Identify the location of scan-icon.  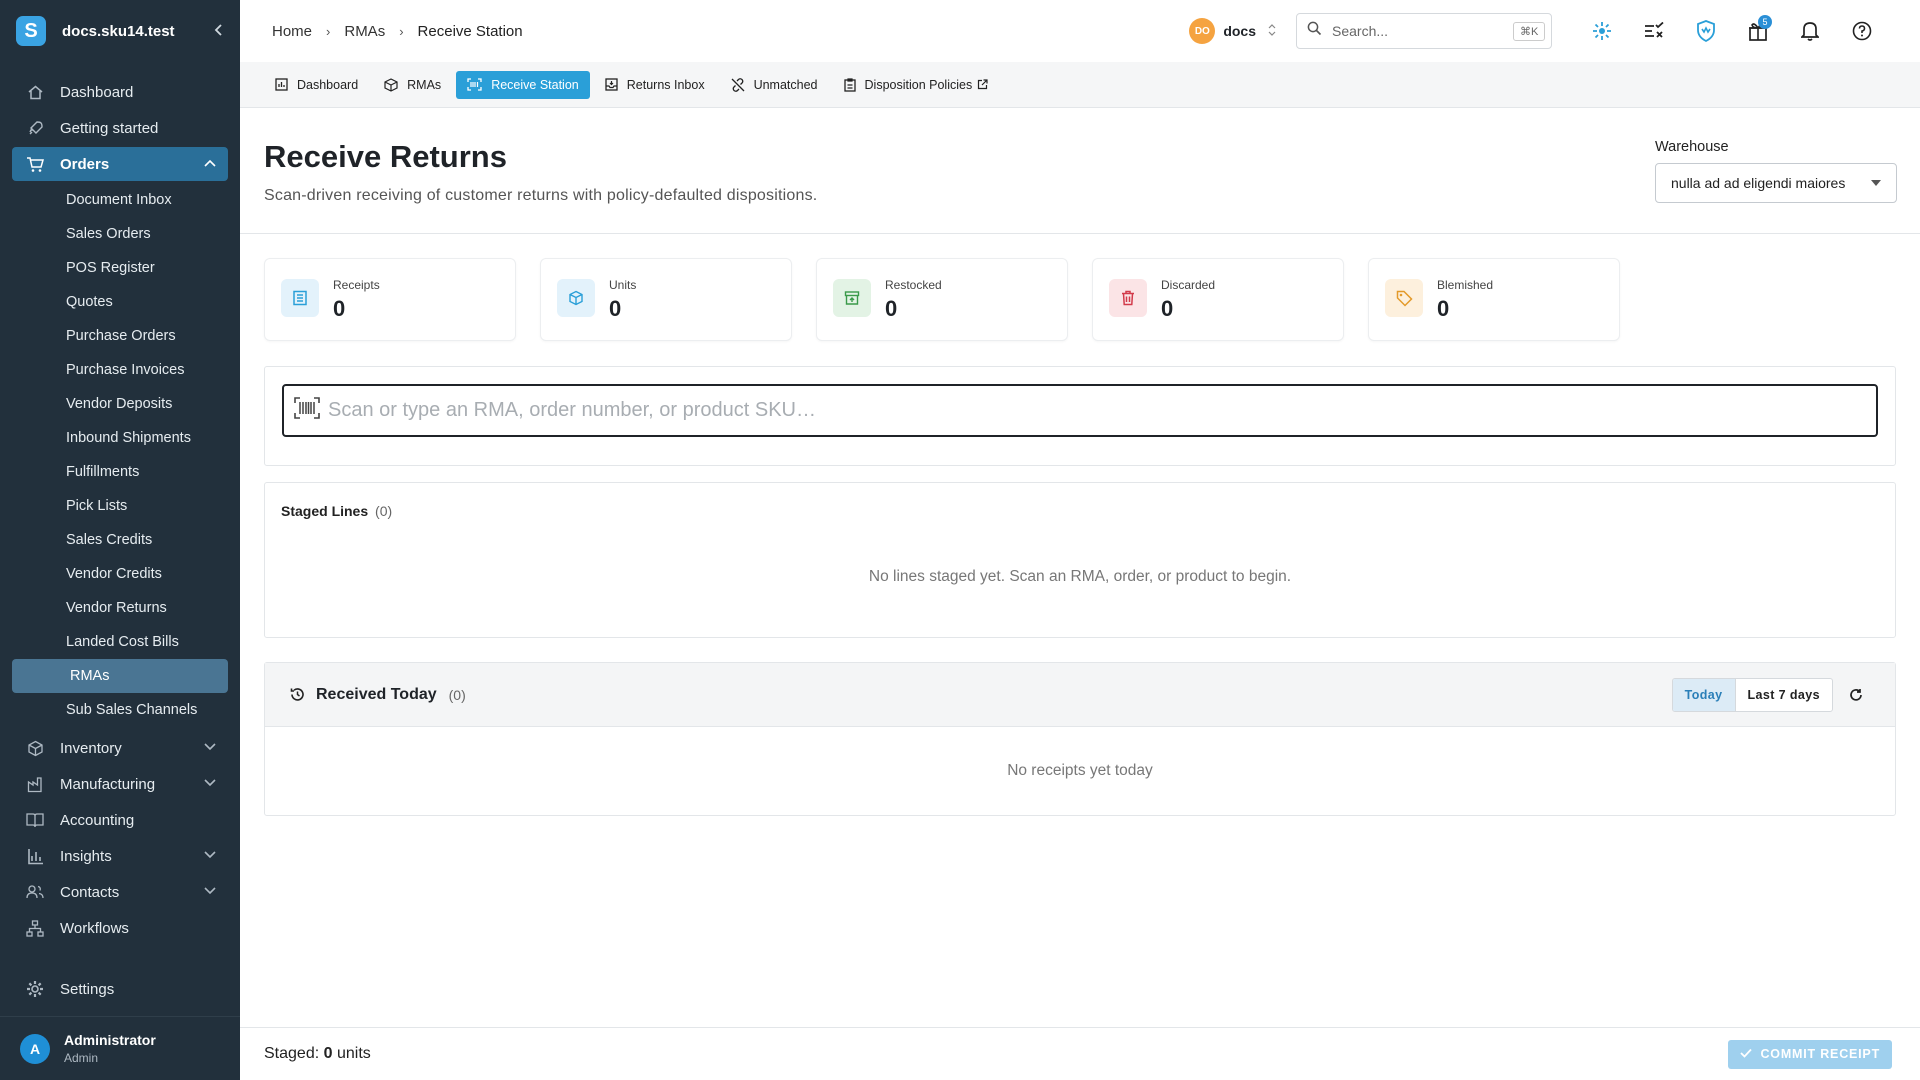
(474, 84).